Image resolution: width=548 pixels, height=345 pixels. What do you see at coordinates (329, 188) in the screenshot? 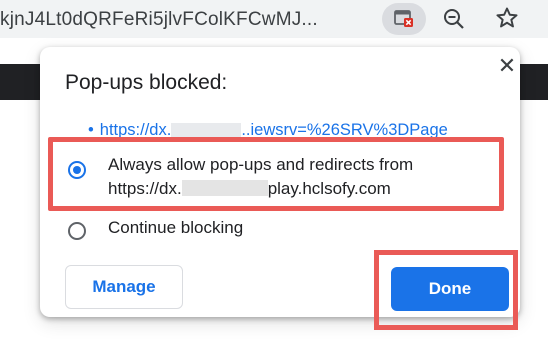
I see `allow-domain-suffix: play.hclsofy.com` at bounding box center [329, 188].